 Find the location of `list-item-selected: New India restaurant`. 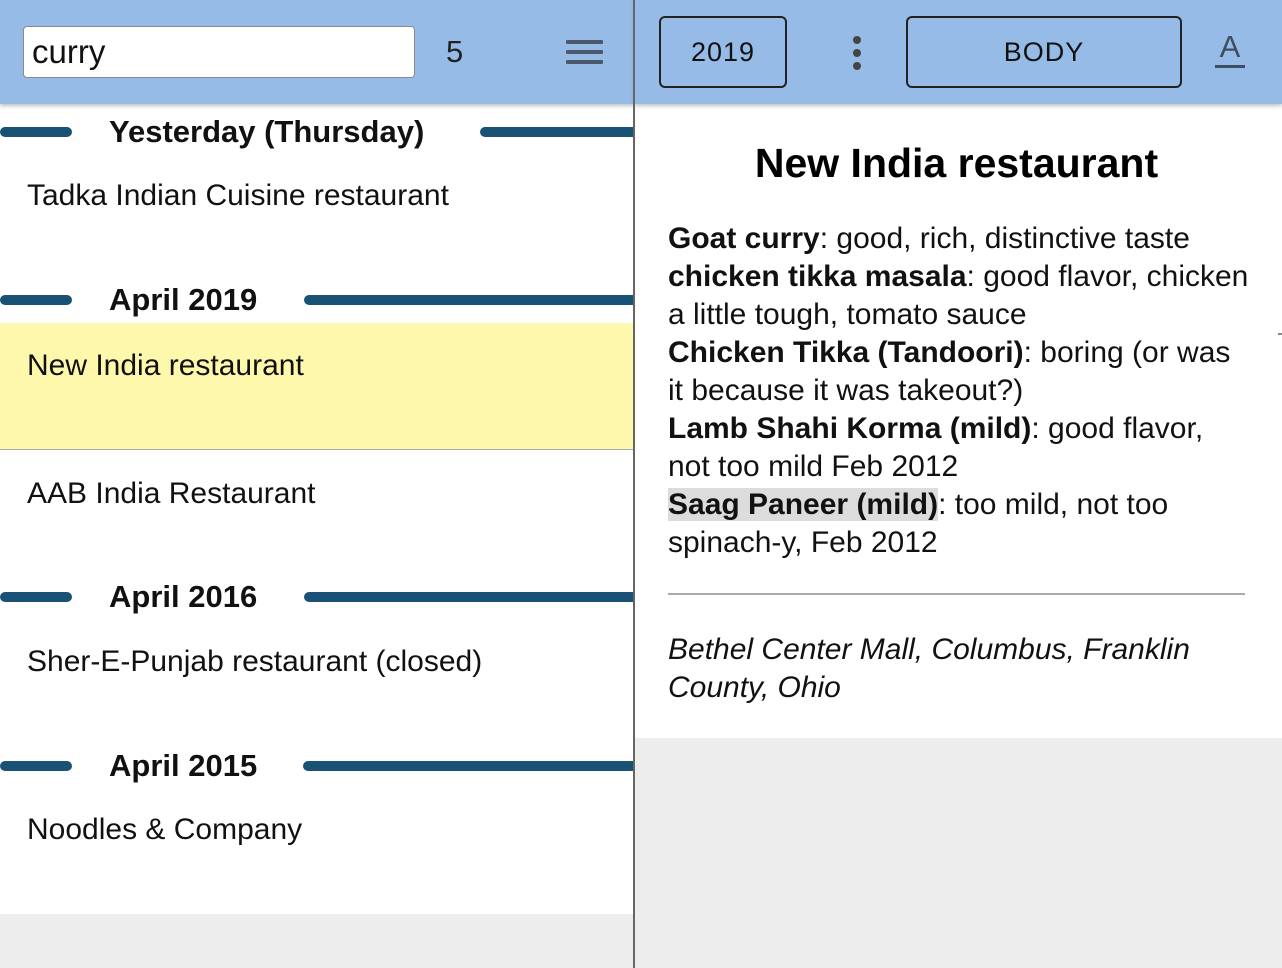

list-item-selected: New India restaurant is located at coordinates (317, 386).